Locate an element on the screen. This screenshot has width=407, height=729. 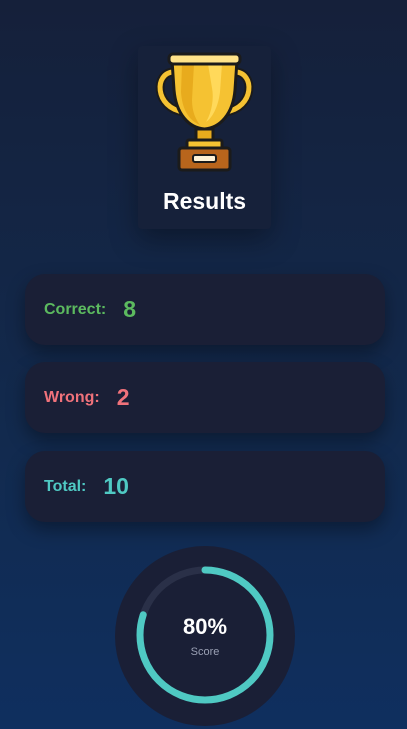
score-ring: 80% Score is located at coordinates (205, 636).